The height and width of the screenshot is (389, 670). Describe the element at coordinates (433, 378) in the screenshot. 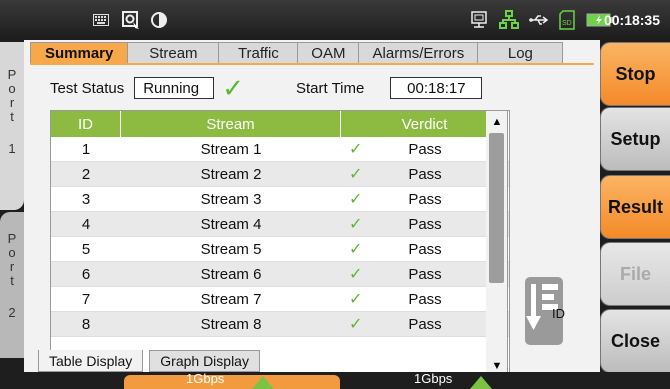

I see `port-2-speed: 1Gbps` at that location.